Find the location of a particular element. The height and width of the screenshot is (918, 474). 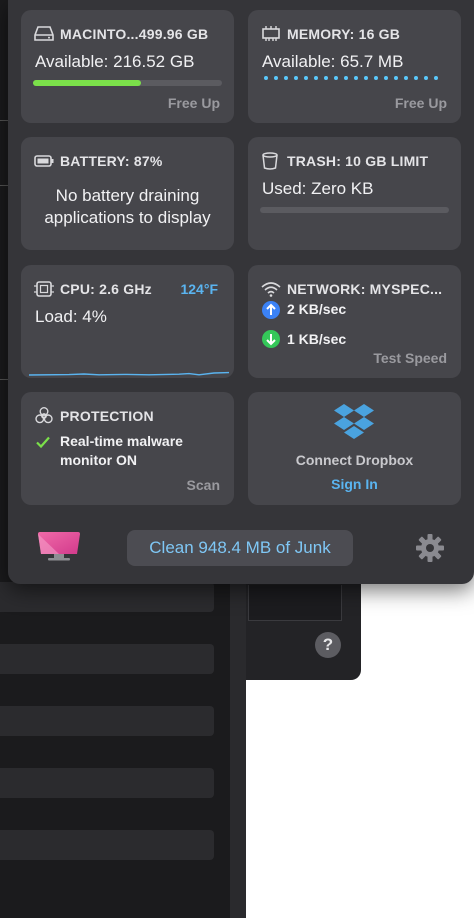

trash-title: TRASH: 10 GB LIMIT is located at coordinates (358, 161).